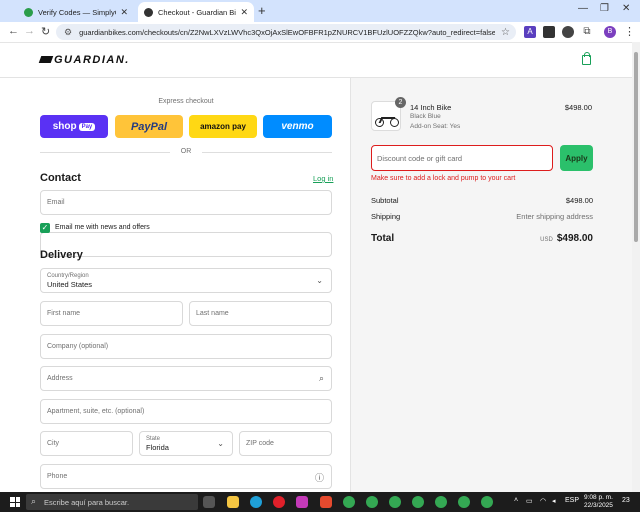 Image resolution: width=640 pixels, height=512 pixels. Describe the element at coordinates (482, 216) in the screenshot. I see `shipping-row: Shipping Enter shipping address` at that location.